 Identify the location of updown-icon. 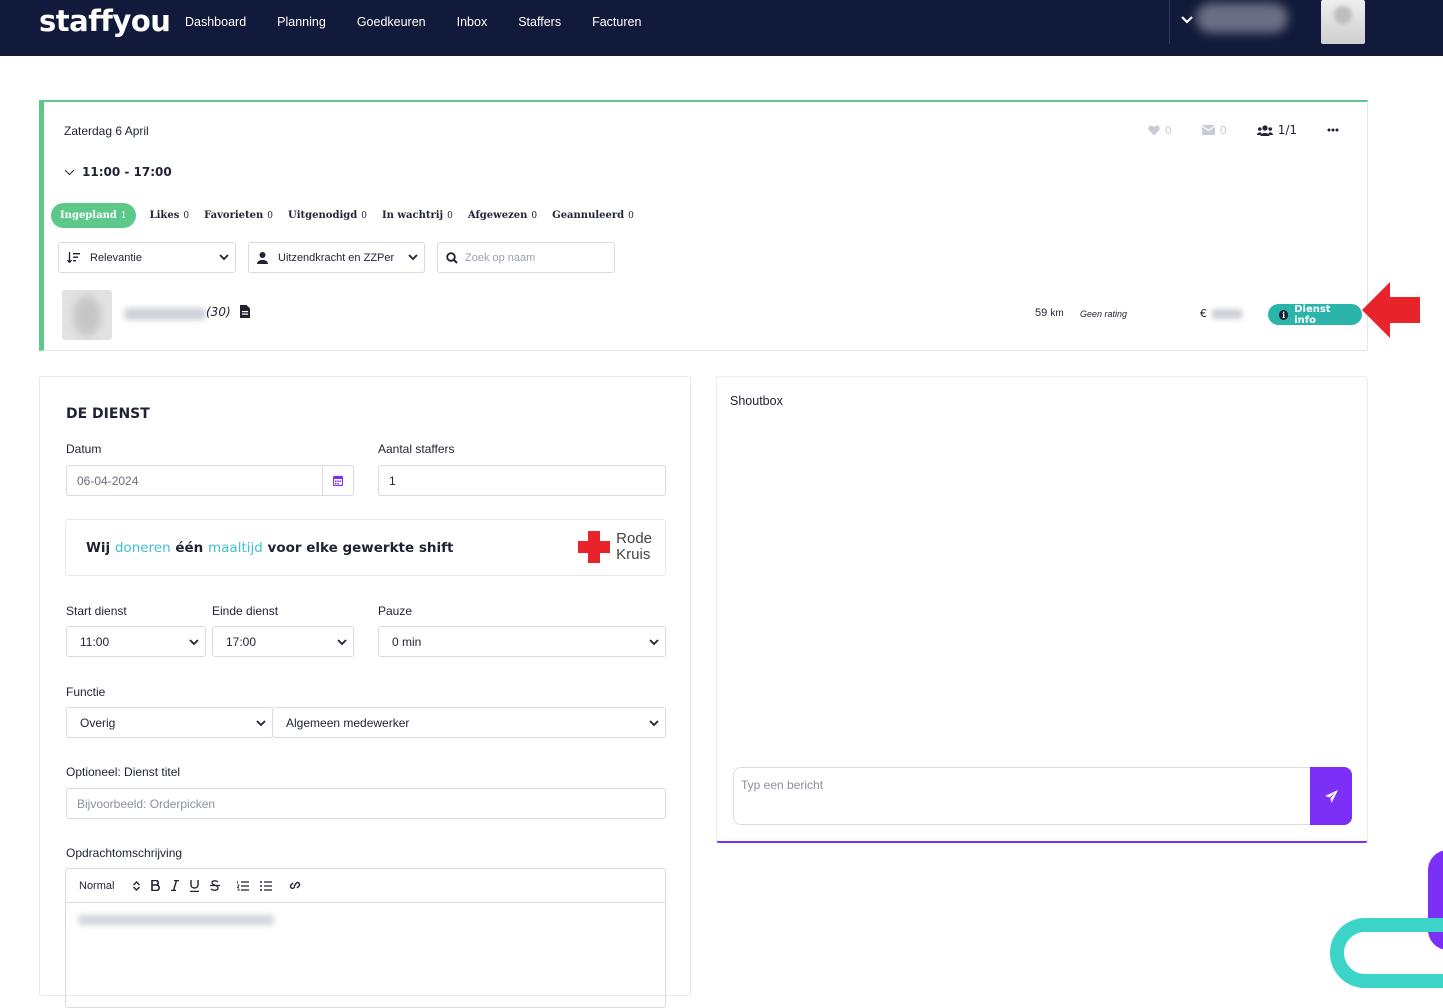
(137, 885).